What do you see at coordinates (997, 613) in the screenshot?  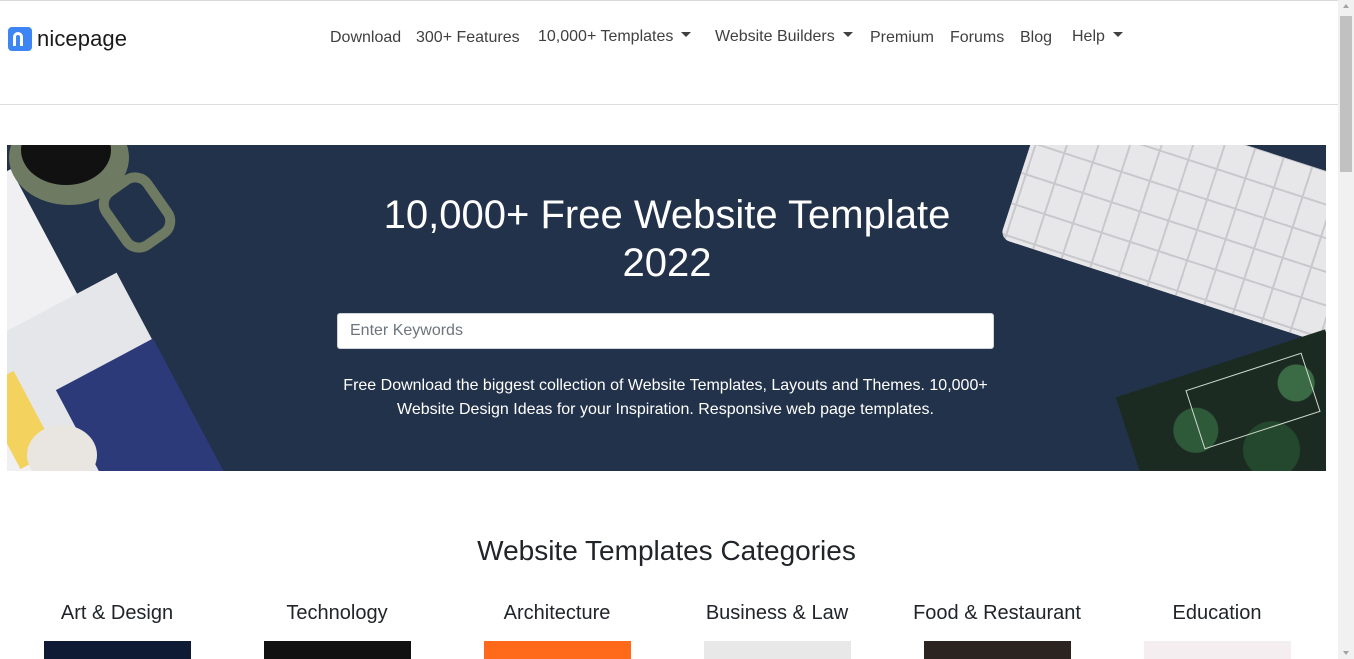 I see `category-label: Food & Restaurant` at bounding box center [997, 613].